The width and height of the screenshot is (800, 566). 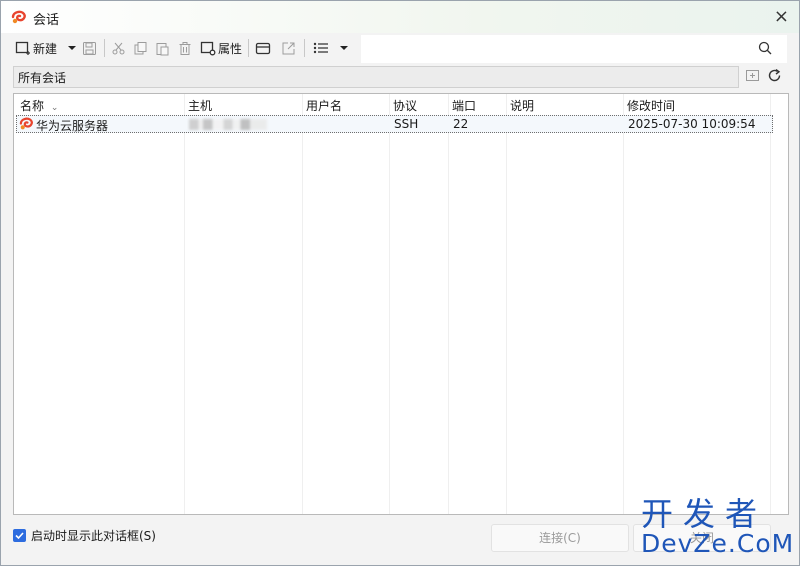 I want to click on watermark-cn: 开发者, so click(x=704, y=514).